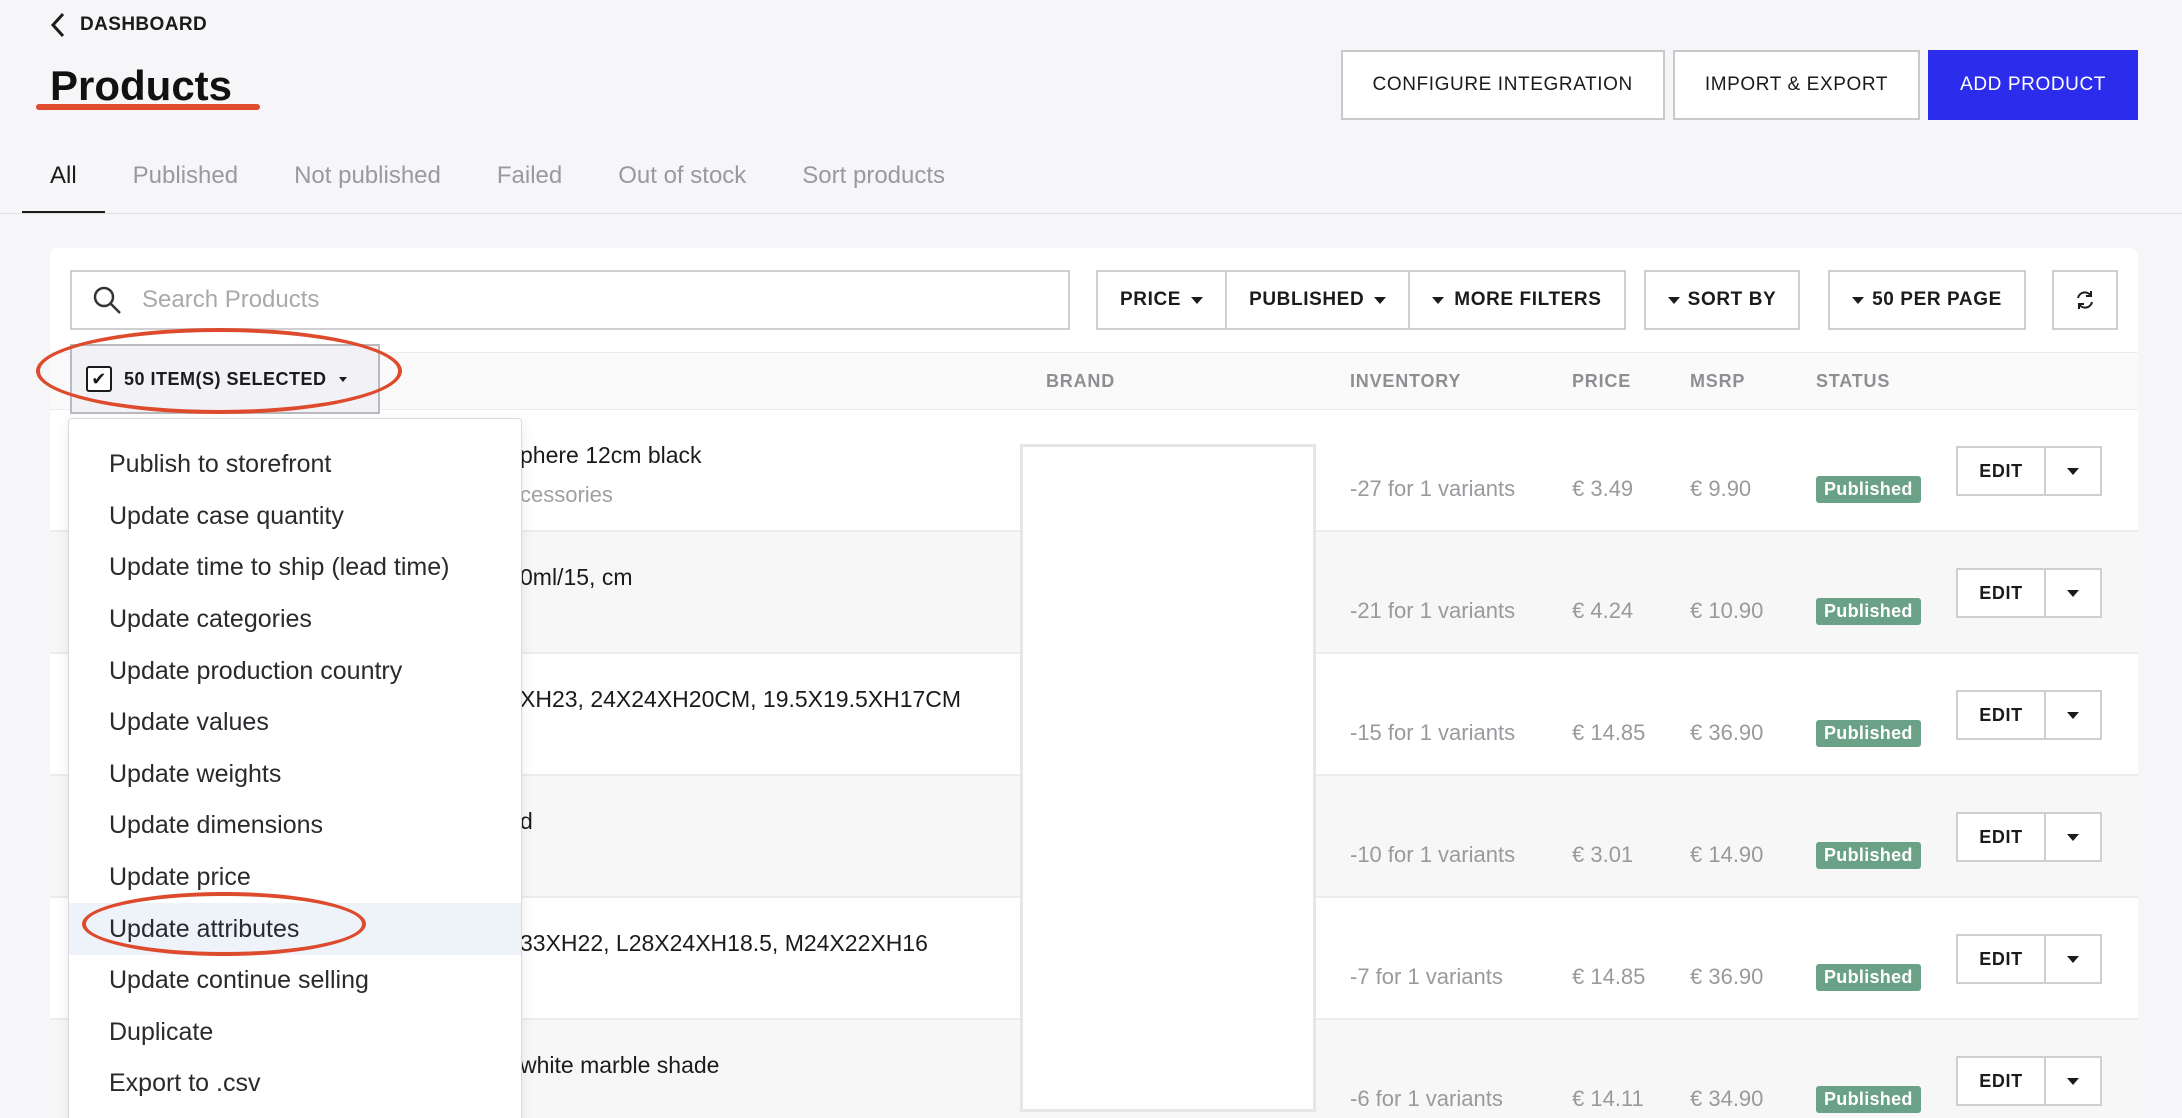 The image size is (2182, 1118). Describe the element at coordinates (1796, 85) in the screenshot. I see `import-export-button: IMPORT & EXPORT` at that location.